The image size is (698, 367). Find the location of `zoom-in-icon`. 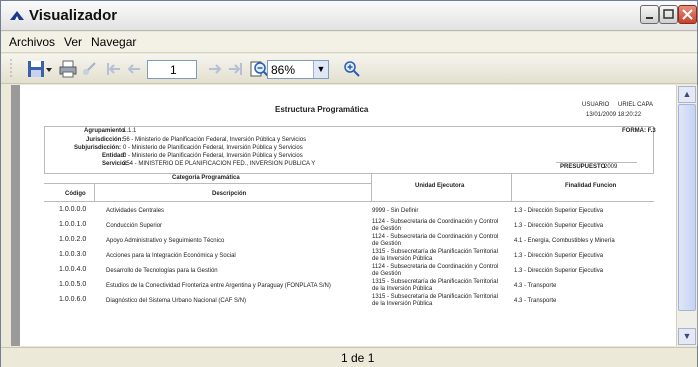

zoom-in-icon is located at coordinates (352, 69).